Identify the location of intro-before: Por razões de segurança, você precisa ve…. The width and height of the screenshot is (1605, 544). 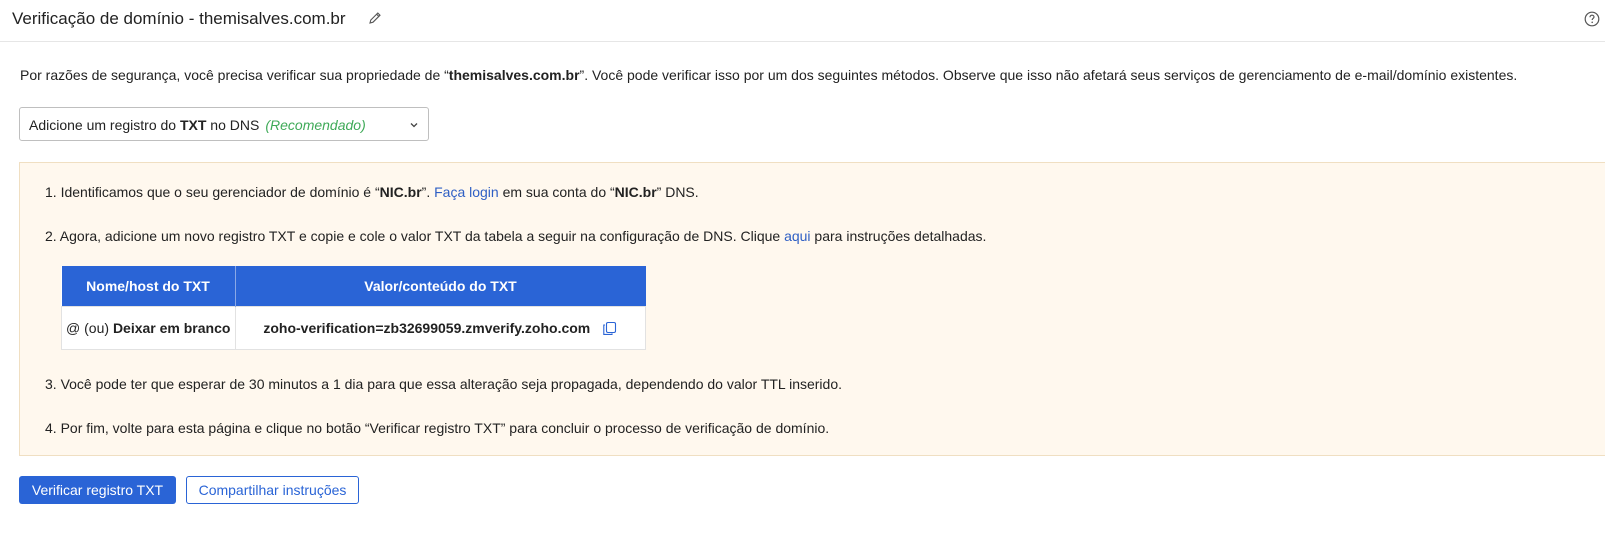
(234, 75).